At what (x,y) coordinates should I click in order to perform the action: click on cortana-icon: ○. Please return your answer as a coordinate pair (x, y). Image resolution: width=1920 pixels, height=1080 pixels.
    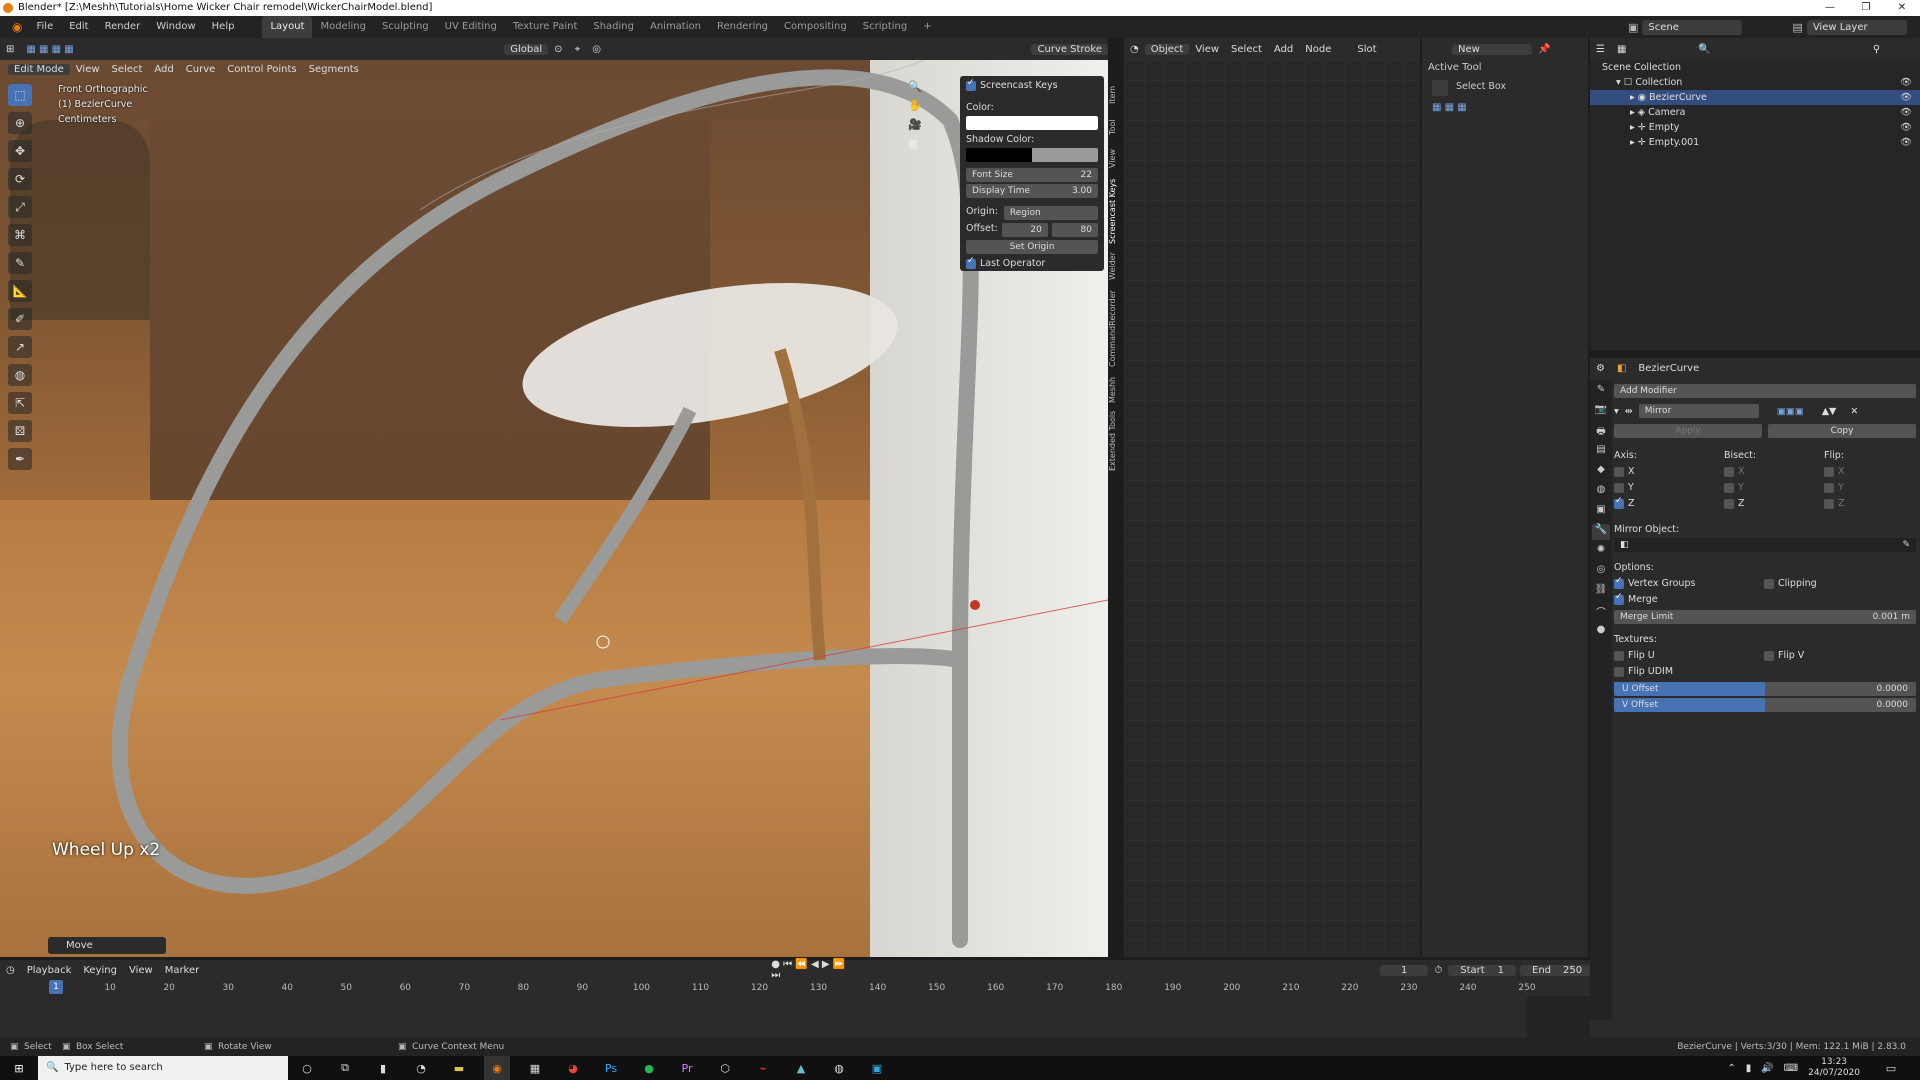
    Looking at the image, I should click on (307, 1068).